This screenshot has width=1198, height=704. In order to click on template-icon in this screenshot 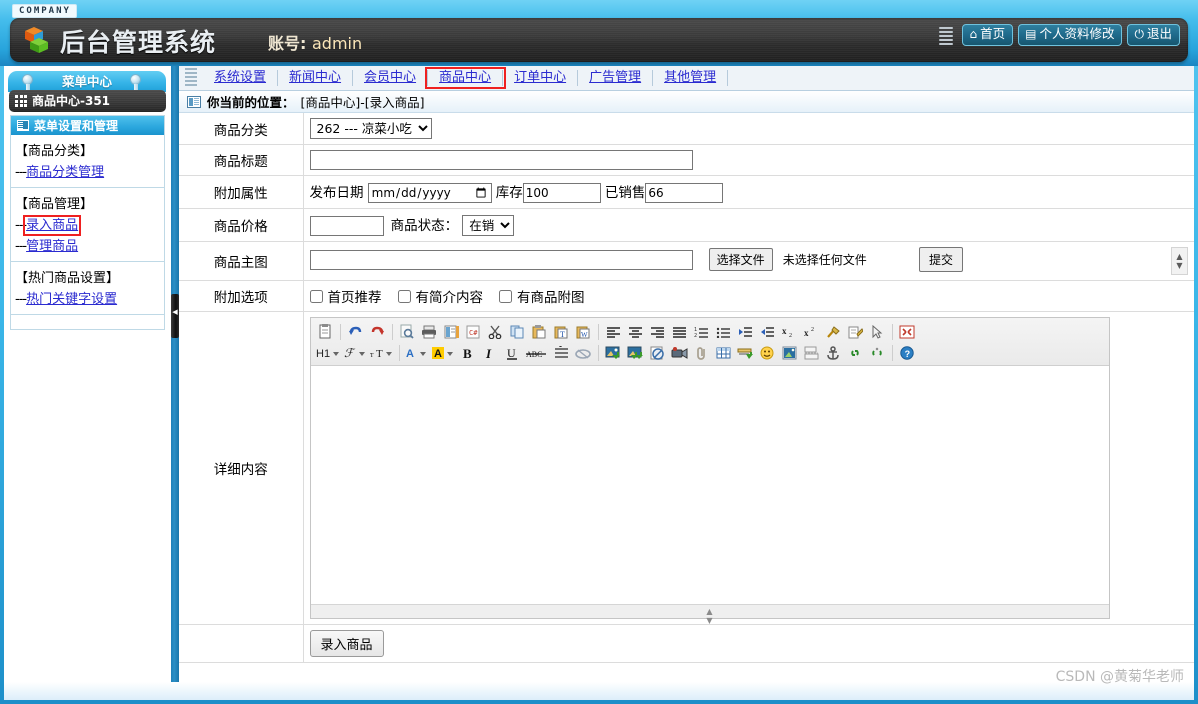, I will do `click(451, 332)`.